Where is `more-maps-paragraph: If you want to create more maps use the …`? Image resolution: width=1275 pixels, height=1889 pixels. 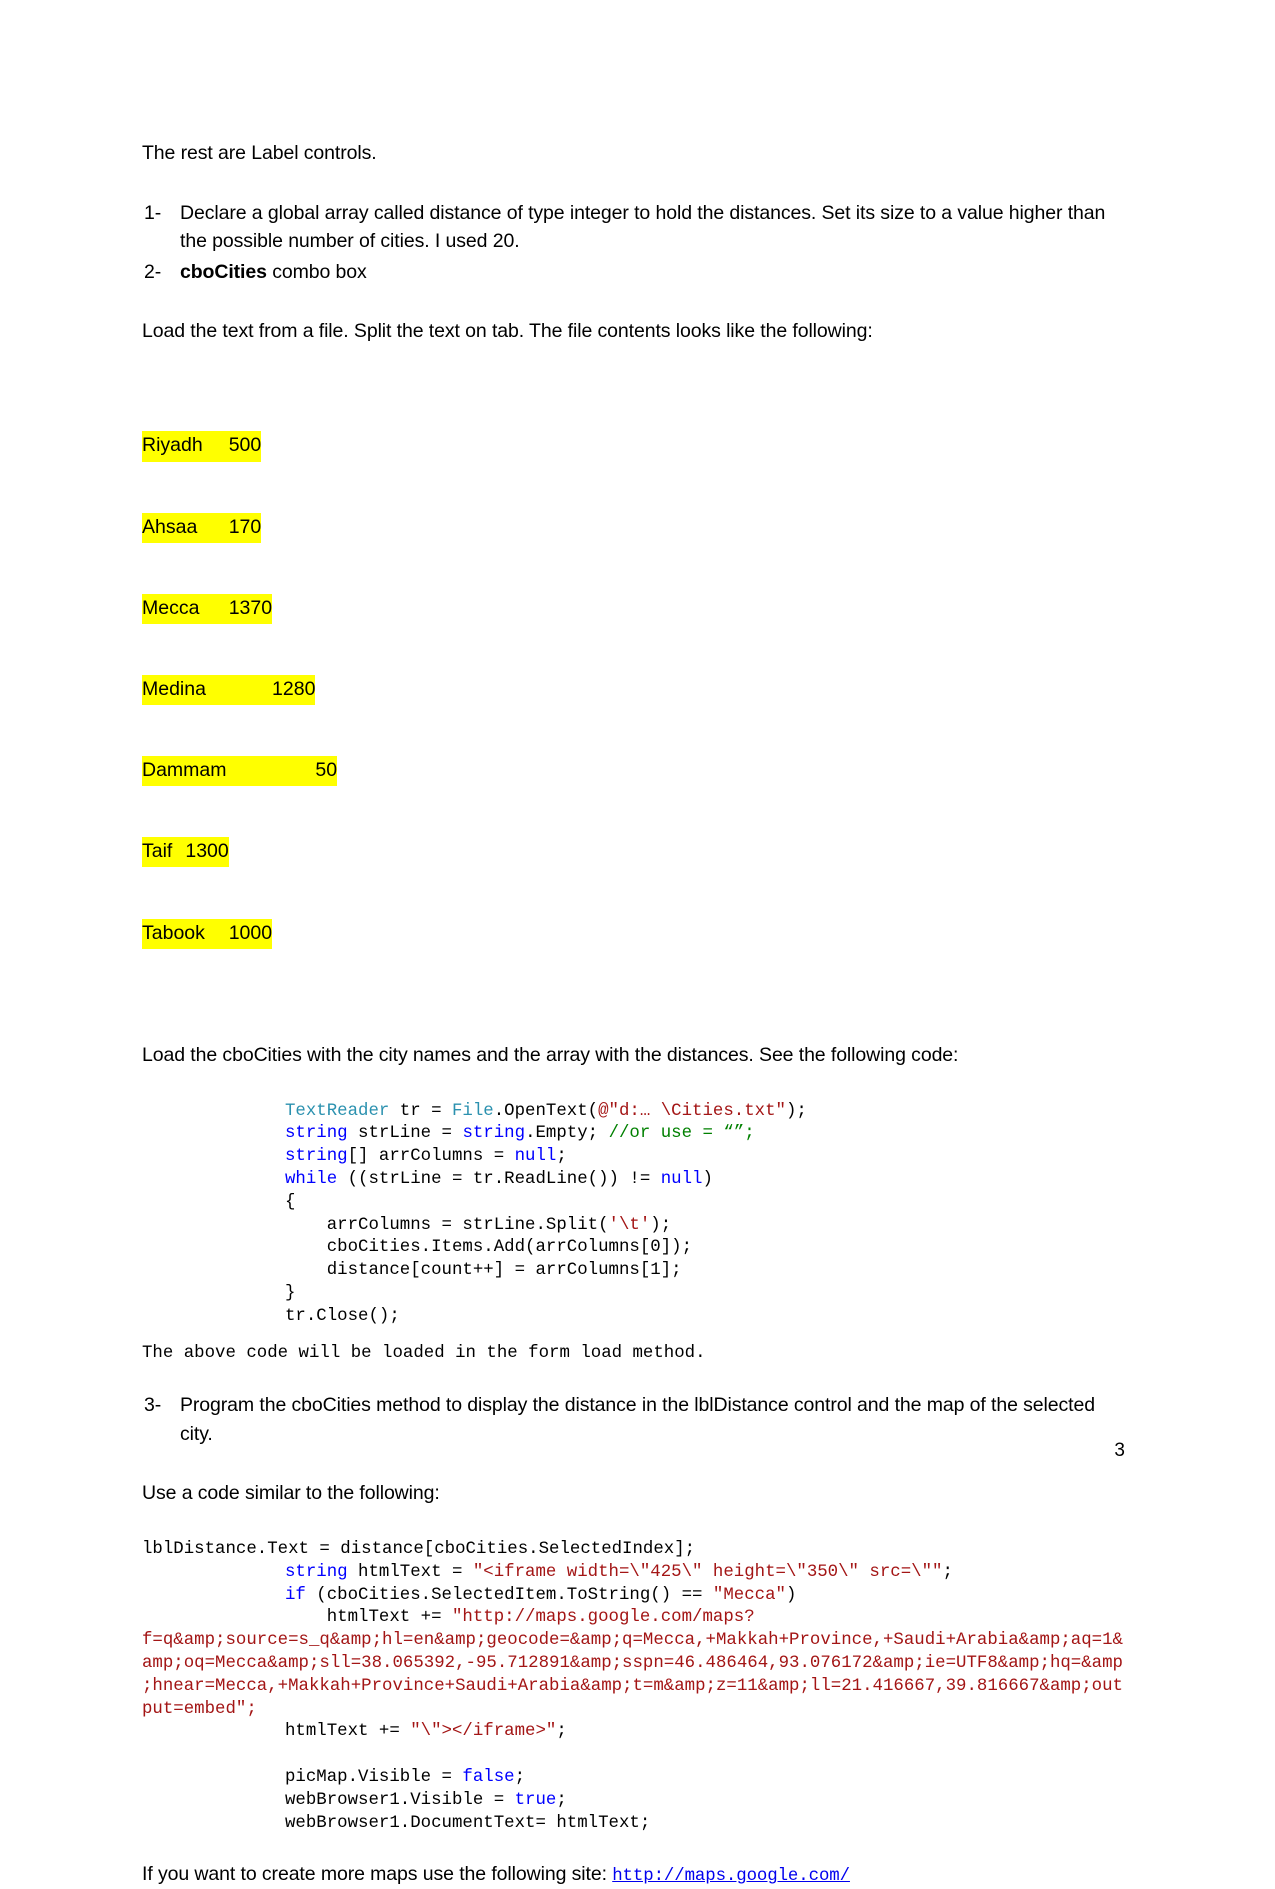 more-maps-paragraph: If you want to create more maps use the … is located at coordinates (633, 1875).